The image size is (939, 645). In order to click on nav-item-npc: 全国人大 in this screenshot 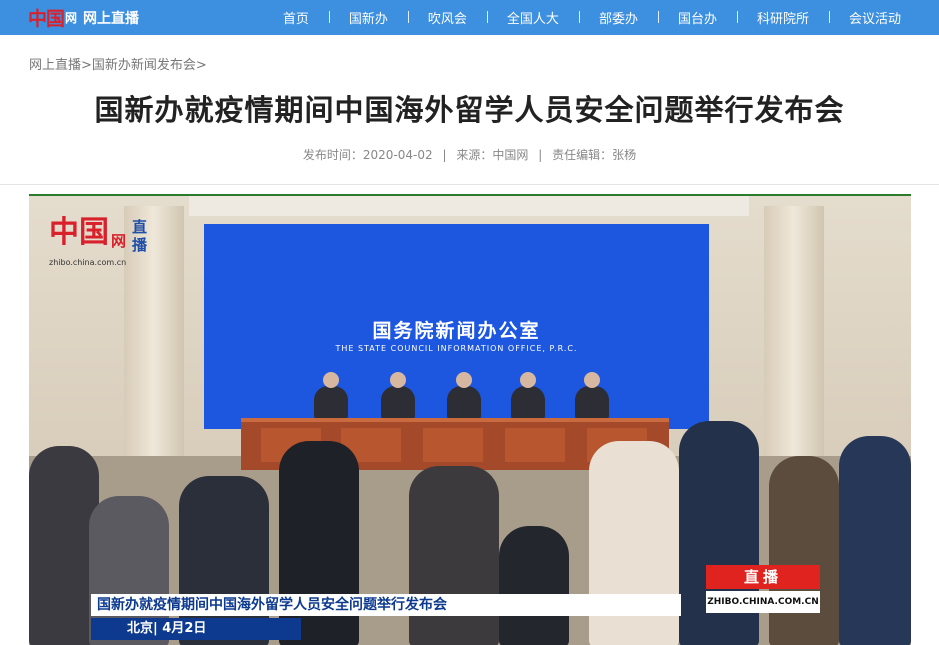, I will do `click(532, 17)`.